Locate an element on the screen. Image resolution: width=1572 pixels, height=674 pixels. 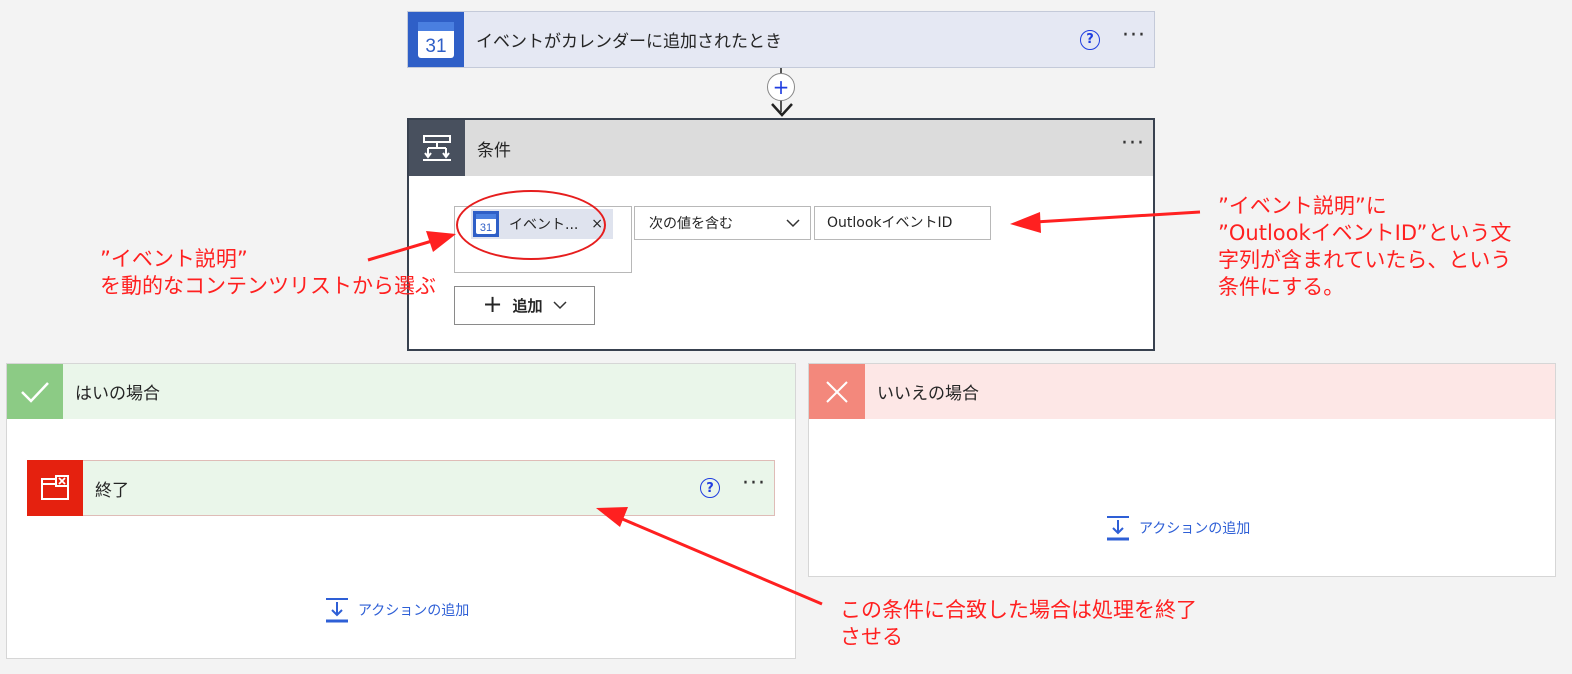
terminate-card: 終了 ? ··· is located at coordinates (401, 487).